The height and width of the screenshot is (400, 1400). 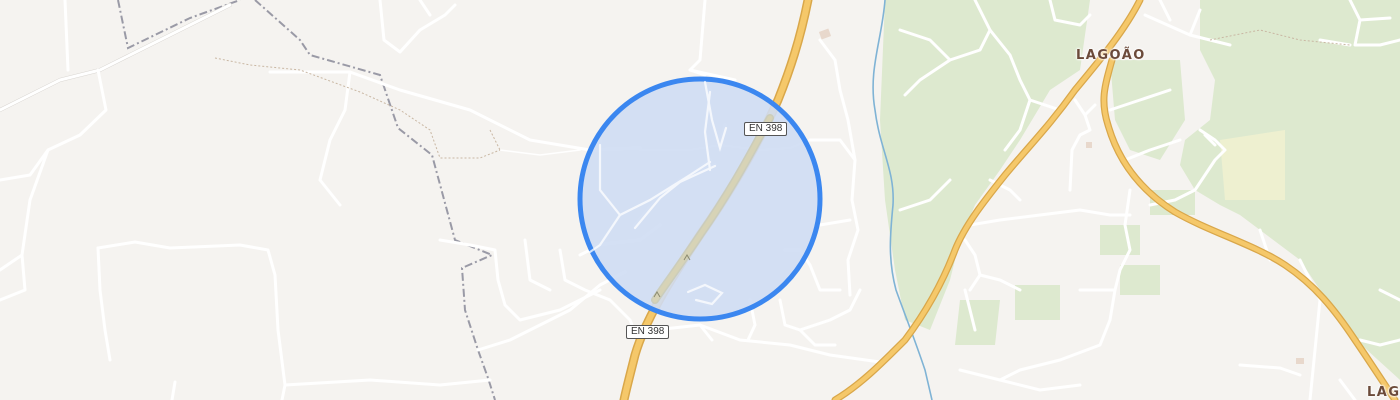 What do you see at coordinates (1111, 55) in the screenshot?
I see `place-label-lagoao: LAGOÃO` at bounding box center [1111, 55].